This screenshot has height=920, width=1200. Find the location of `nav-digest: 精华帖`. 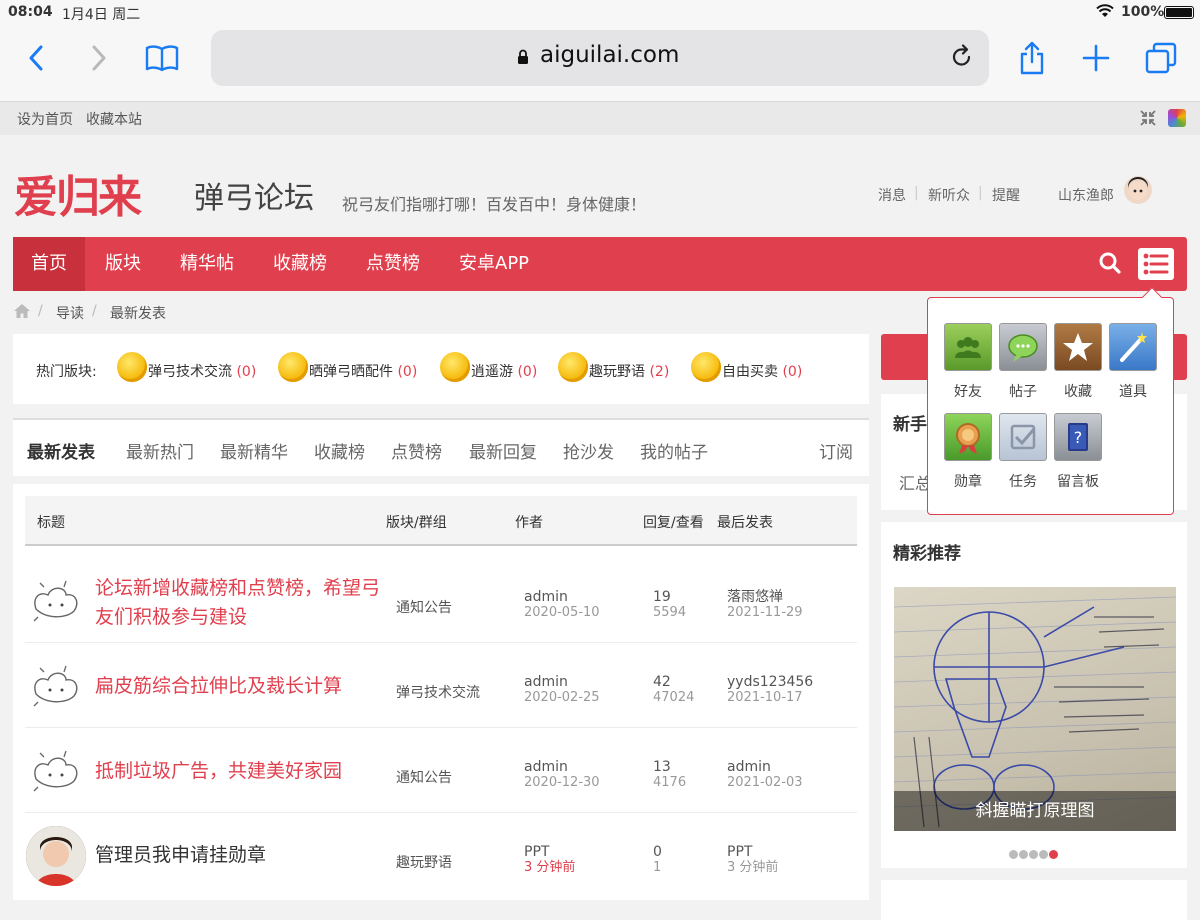

nav-digest: 精华帖 is located at coordinates (207, 264).